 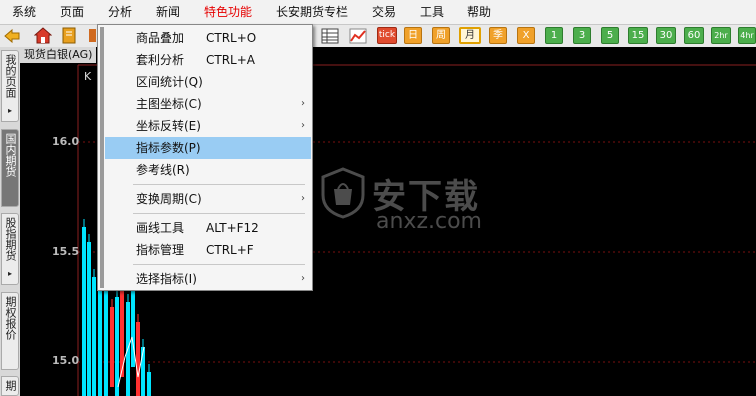 I want to click on menu-news: 新闻, so click(x=168, y=12).